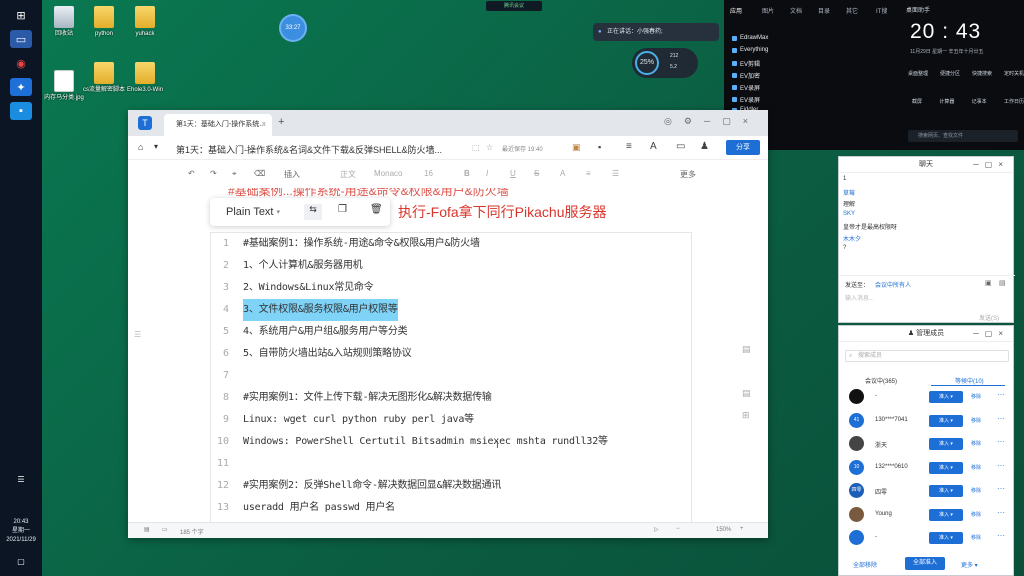  I want to click on delete-icon: 🗑, so click(376, 209).